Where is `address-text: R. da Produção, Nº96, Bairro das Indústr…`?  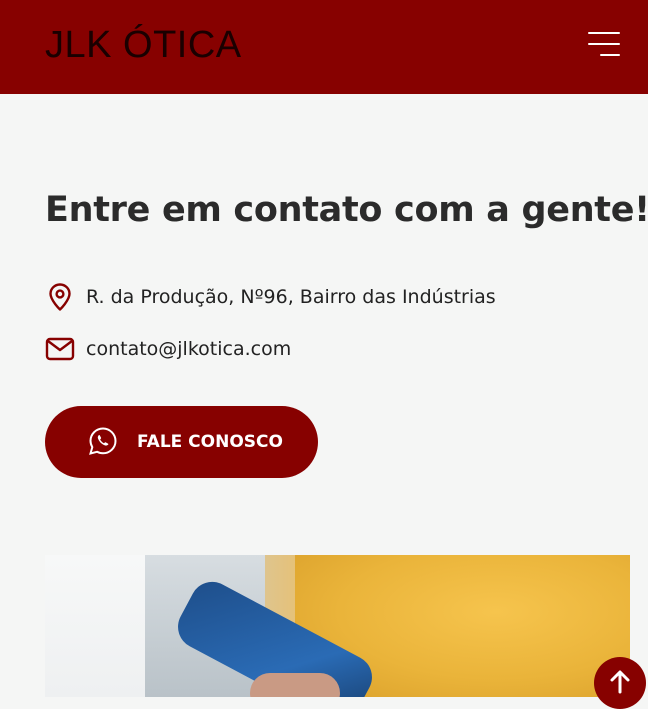
address-text: R. da Produção, Nº96, Bairro das Indústr… is located at coordinates (291, 297).